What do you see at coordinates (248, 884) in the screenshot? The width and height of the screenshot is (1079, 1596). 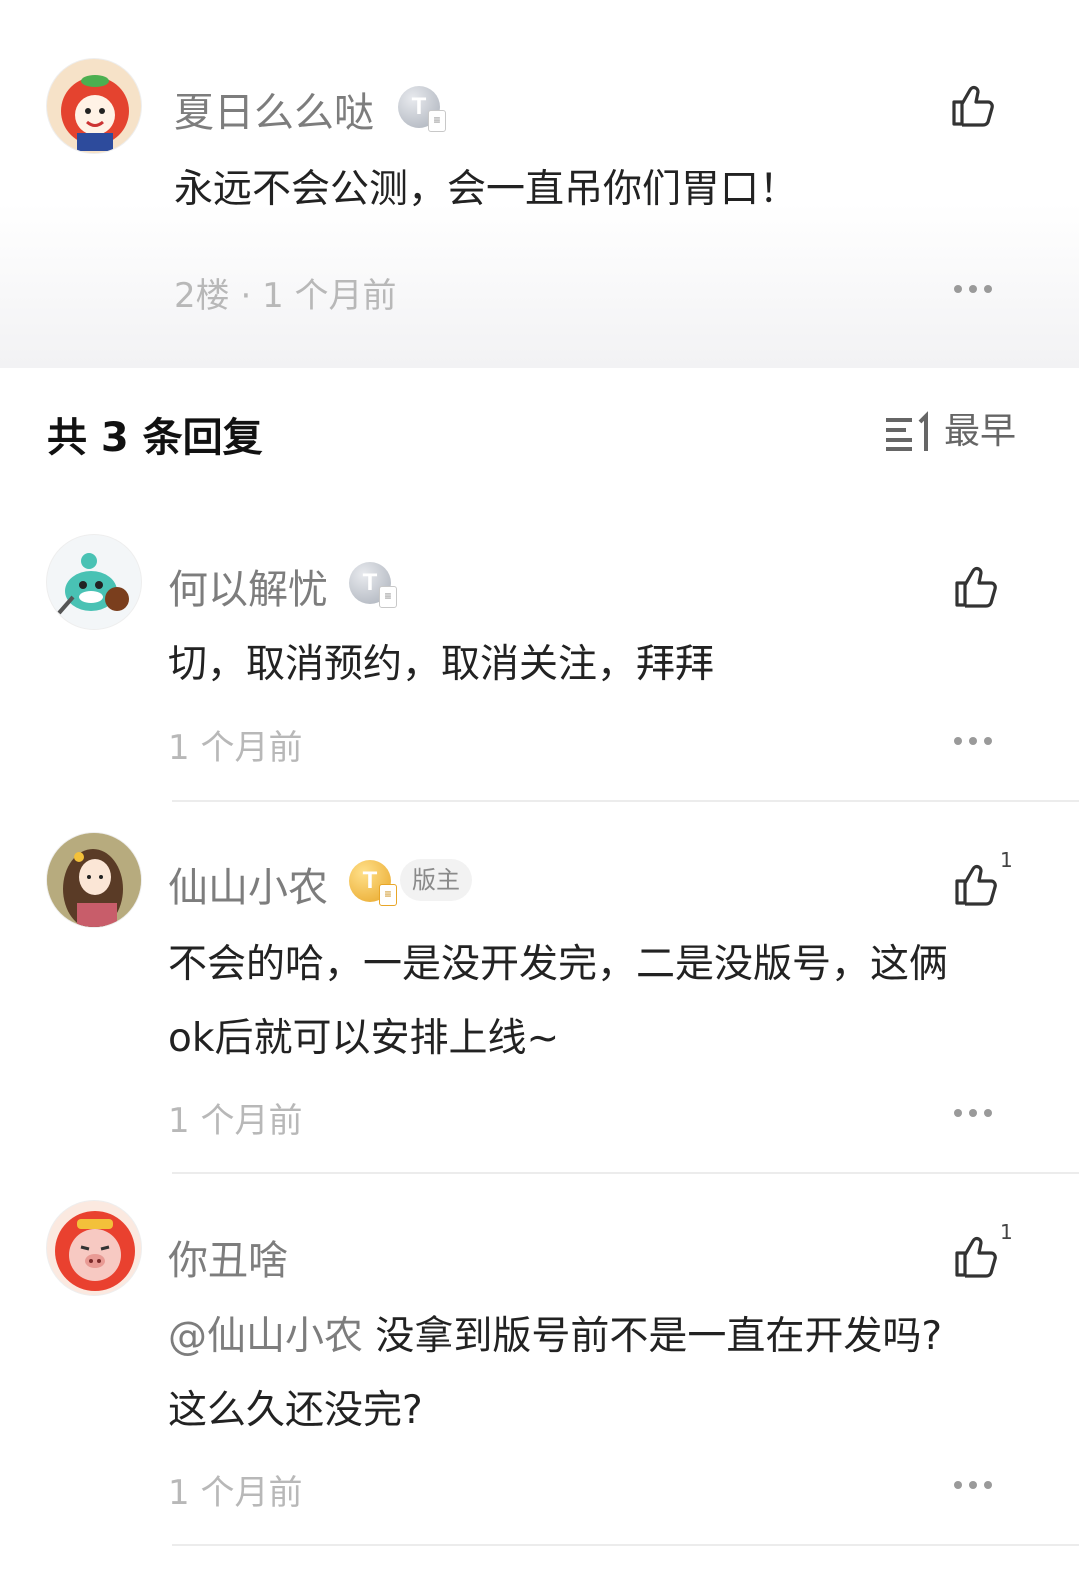 I see `username: 仙山小农` at bounding box center [248, 884].